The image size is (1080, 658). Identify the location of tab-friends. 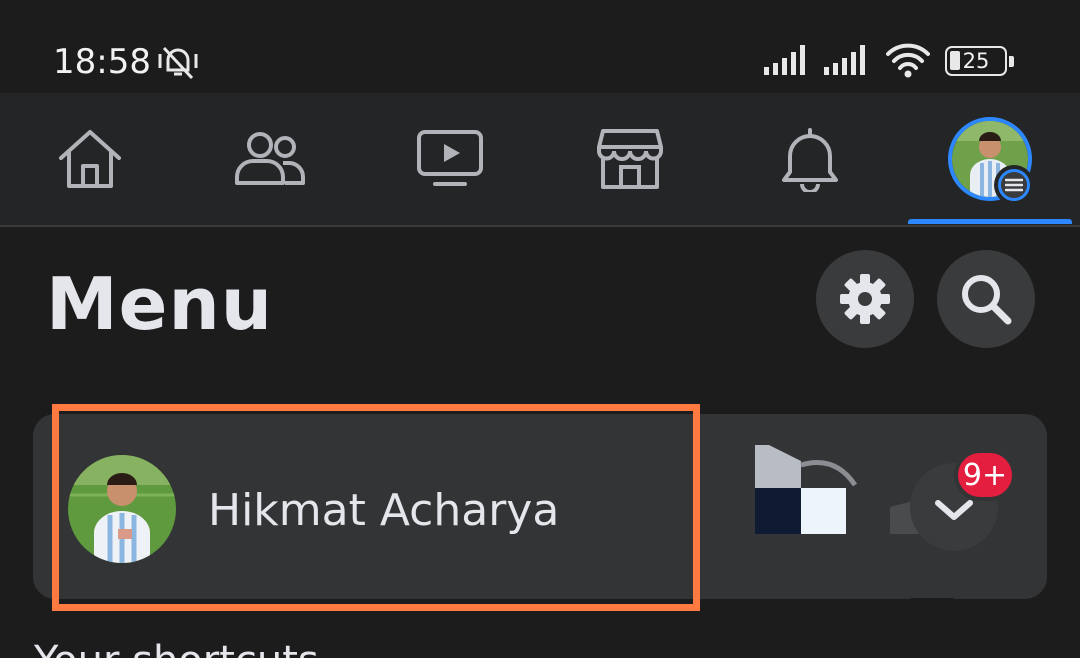
(270, 159).